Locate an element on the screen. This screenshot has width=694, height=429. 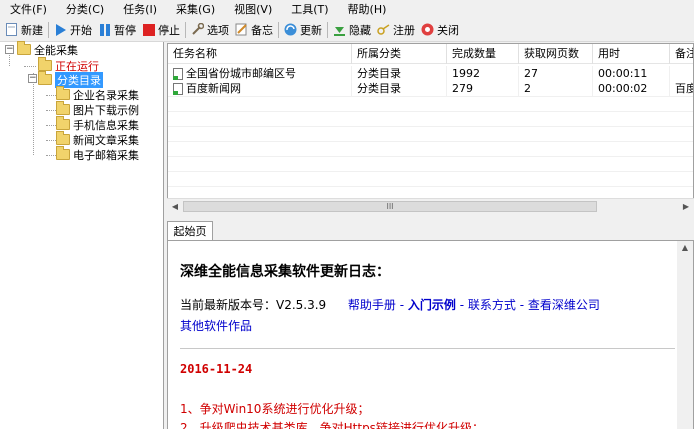
help-manual-link: 帮助手册 is located at coordinates (372, 305).